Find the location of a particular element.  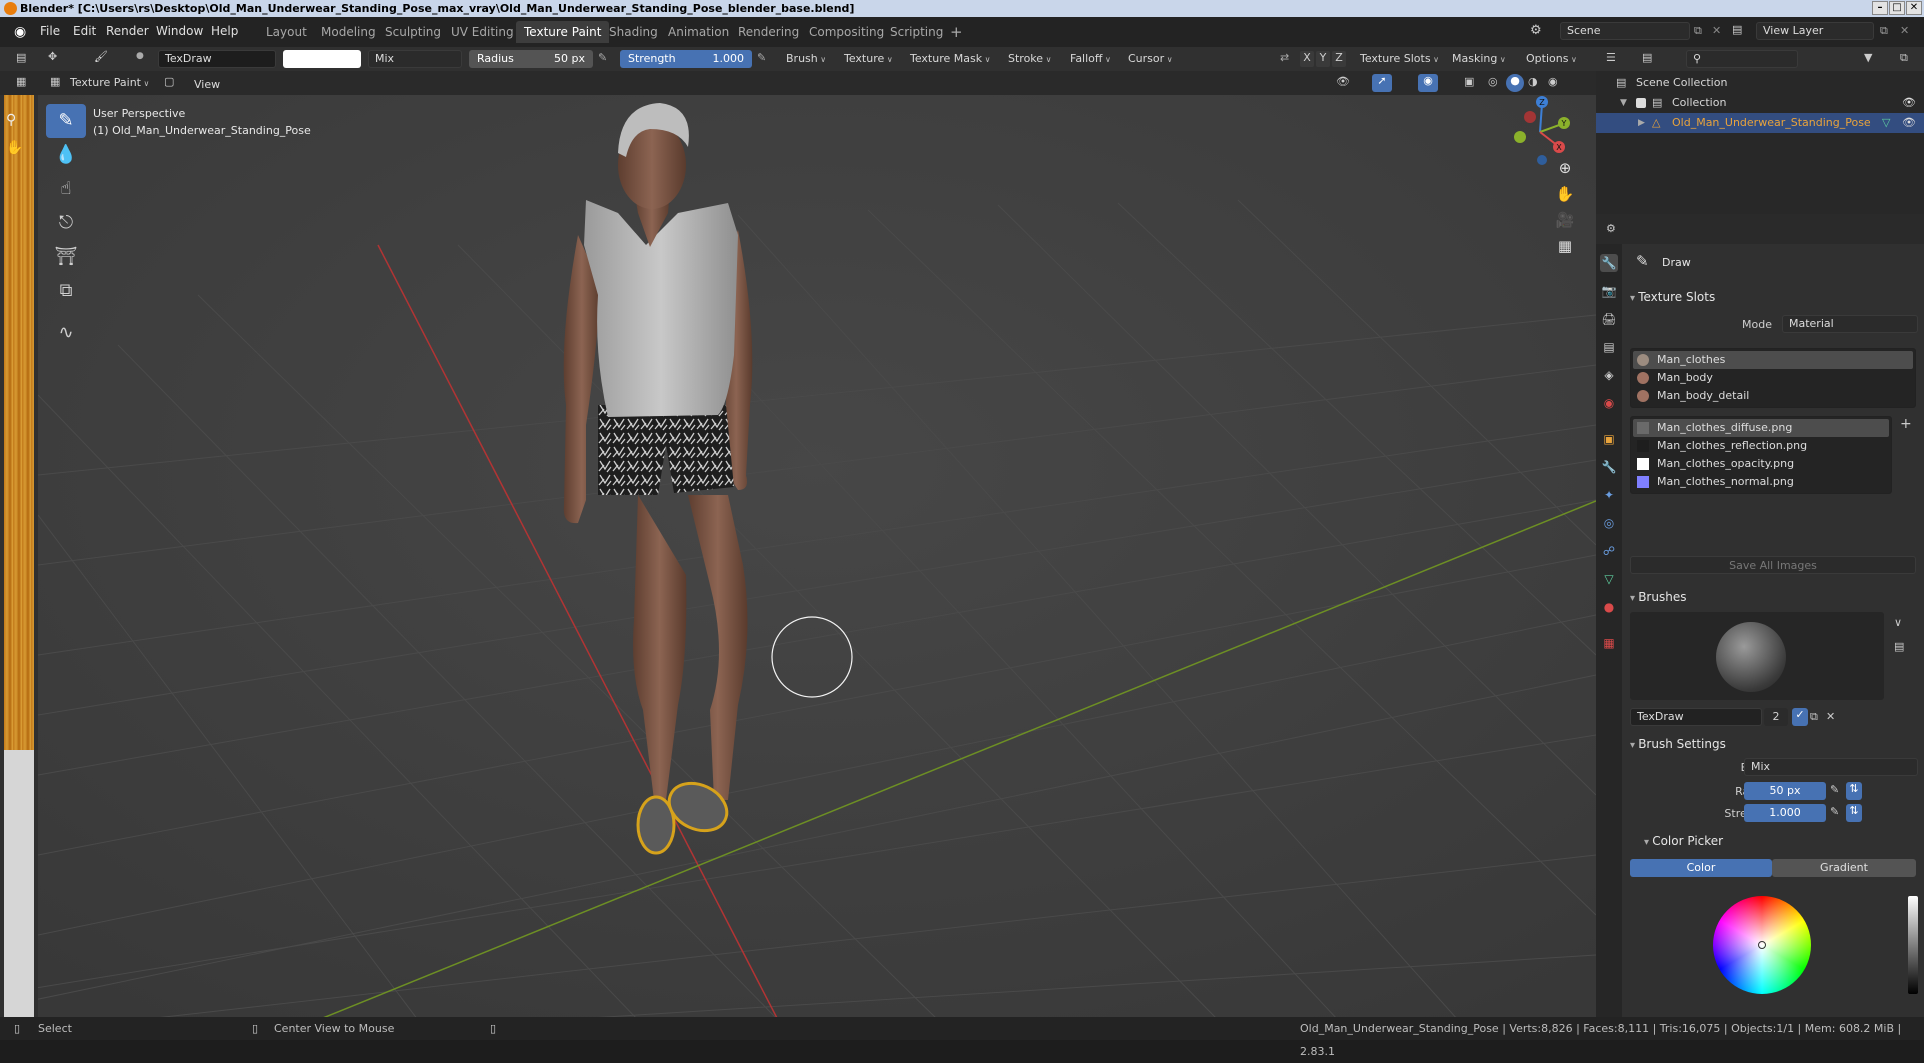

delete-view-layer-icon: ✕ is located at coordinates (1904, 30).